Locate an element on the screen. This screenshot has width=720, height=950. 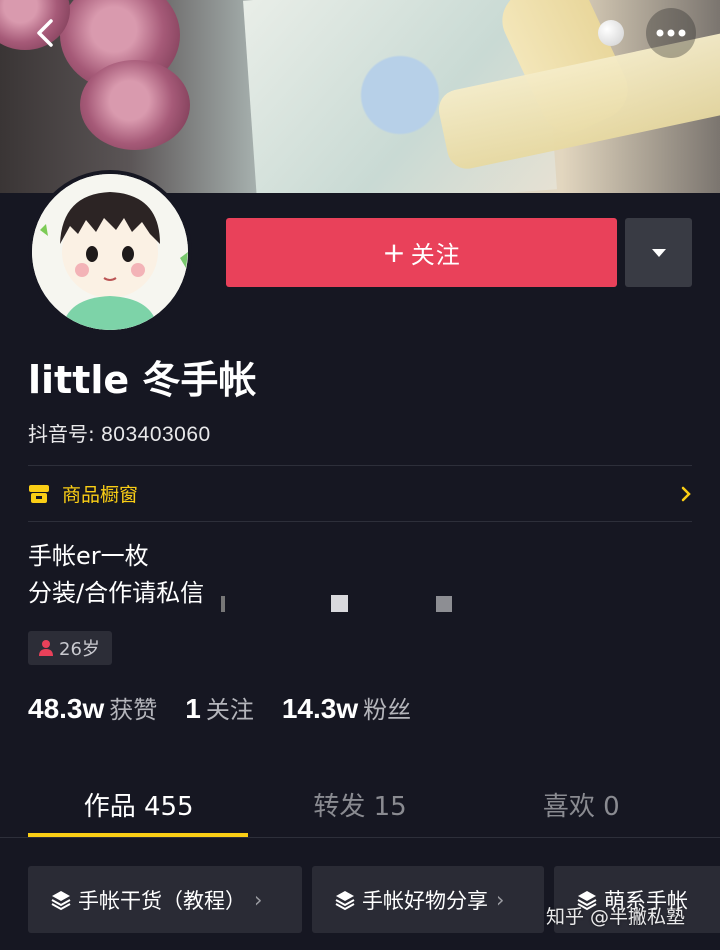
shop-window-label: 商品橱窗 is located at coordinates (100, 495).